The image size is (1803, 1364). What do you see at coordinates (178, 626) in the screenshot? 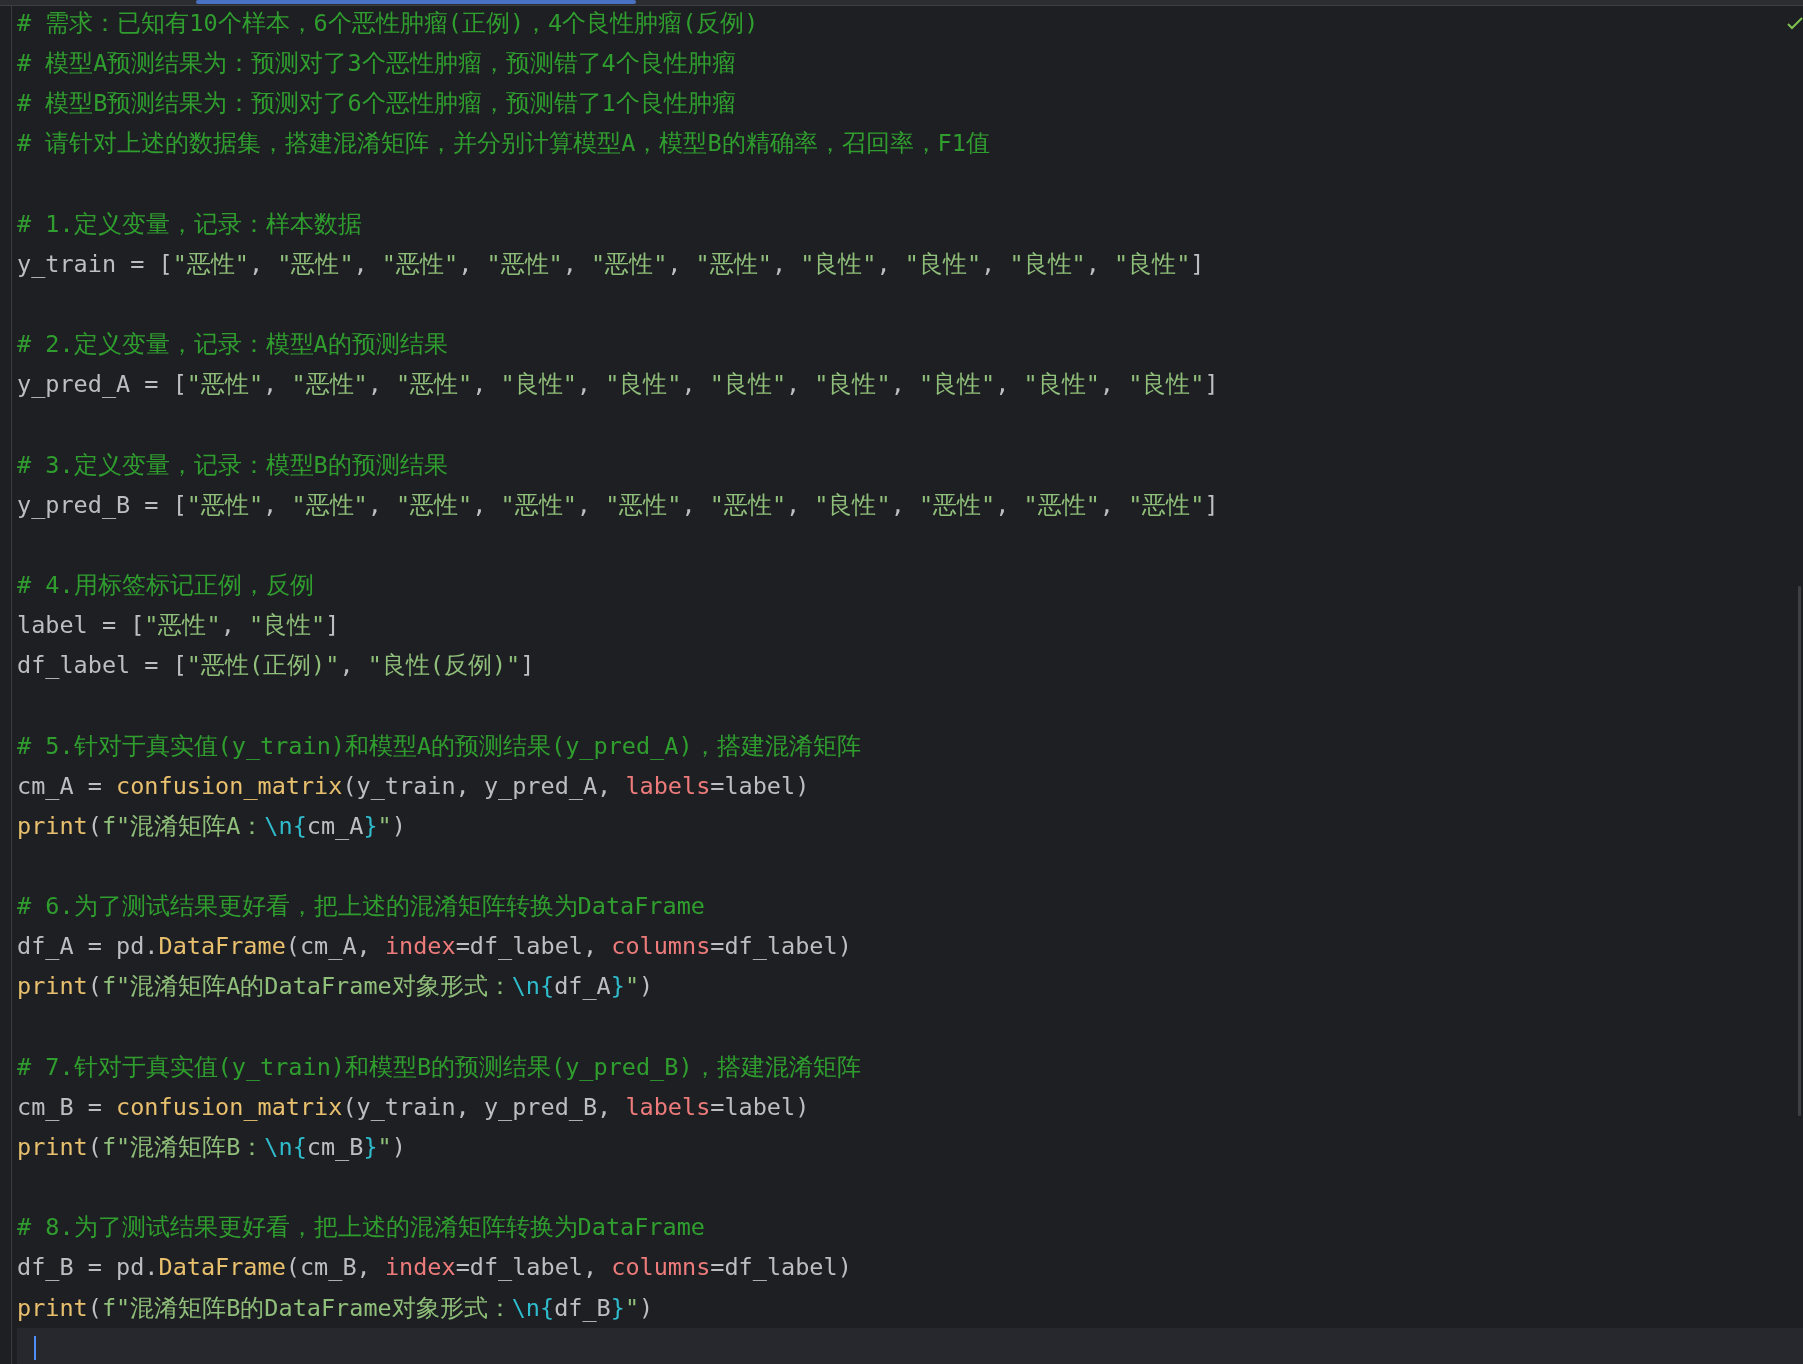
I see `code-line: label = ["恶性", "良性"]` at bounding box center [178, 626].